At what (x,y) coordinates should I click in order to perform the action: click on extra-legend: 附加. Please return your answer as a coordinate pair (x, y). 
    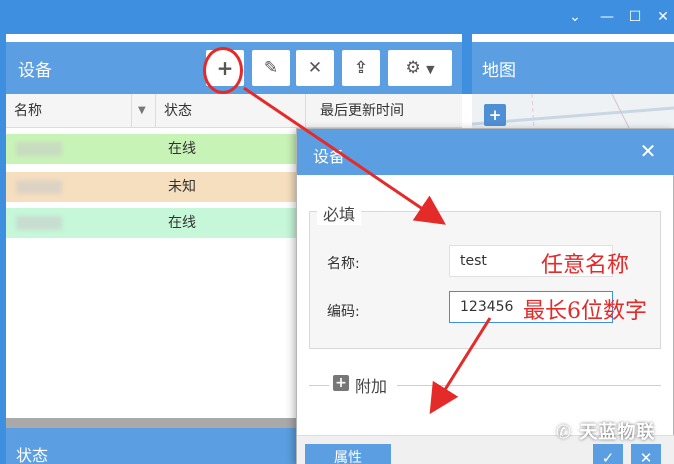
    Looking at the image, I should click on (371, 385).